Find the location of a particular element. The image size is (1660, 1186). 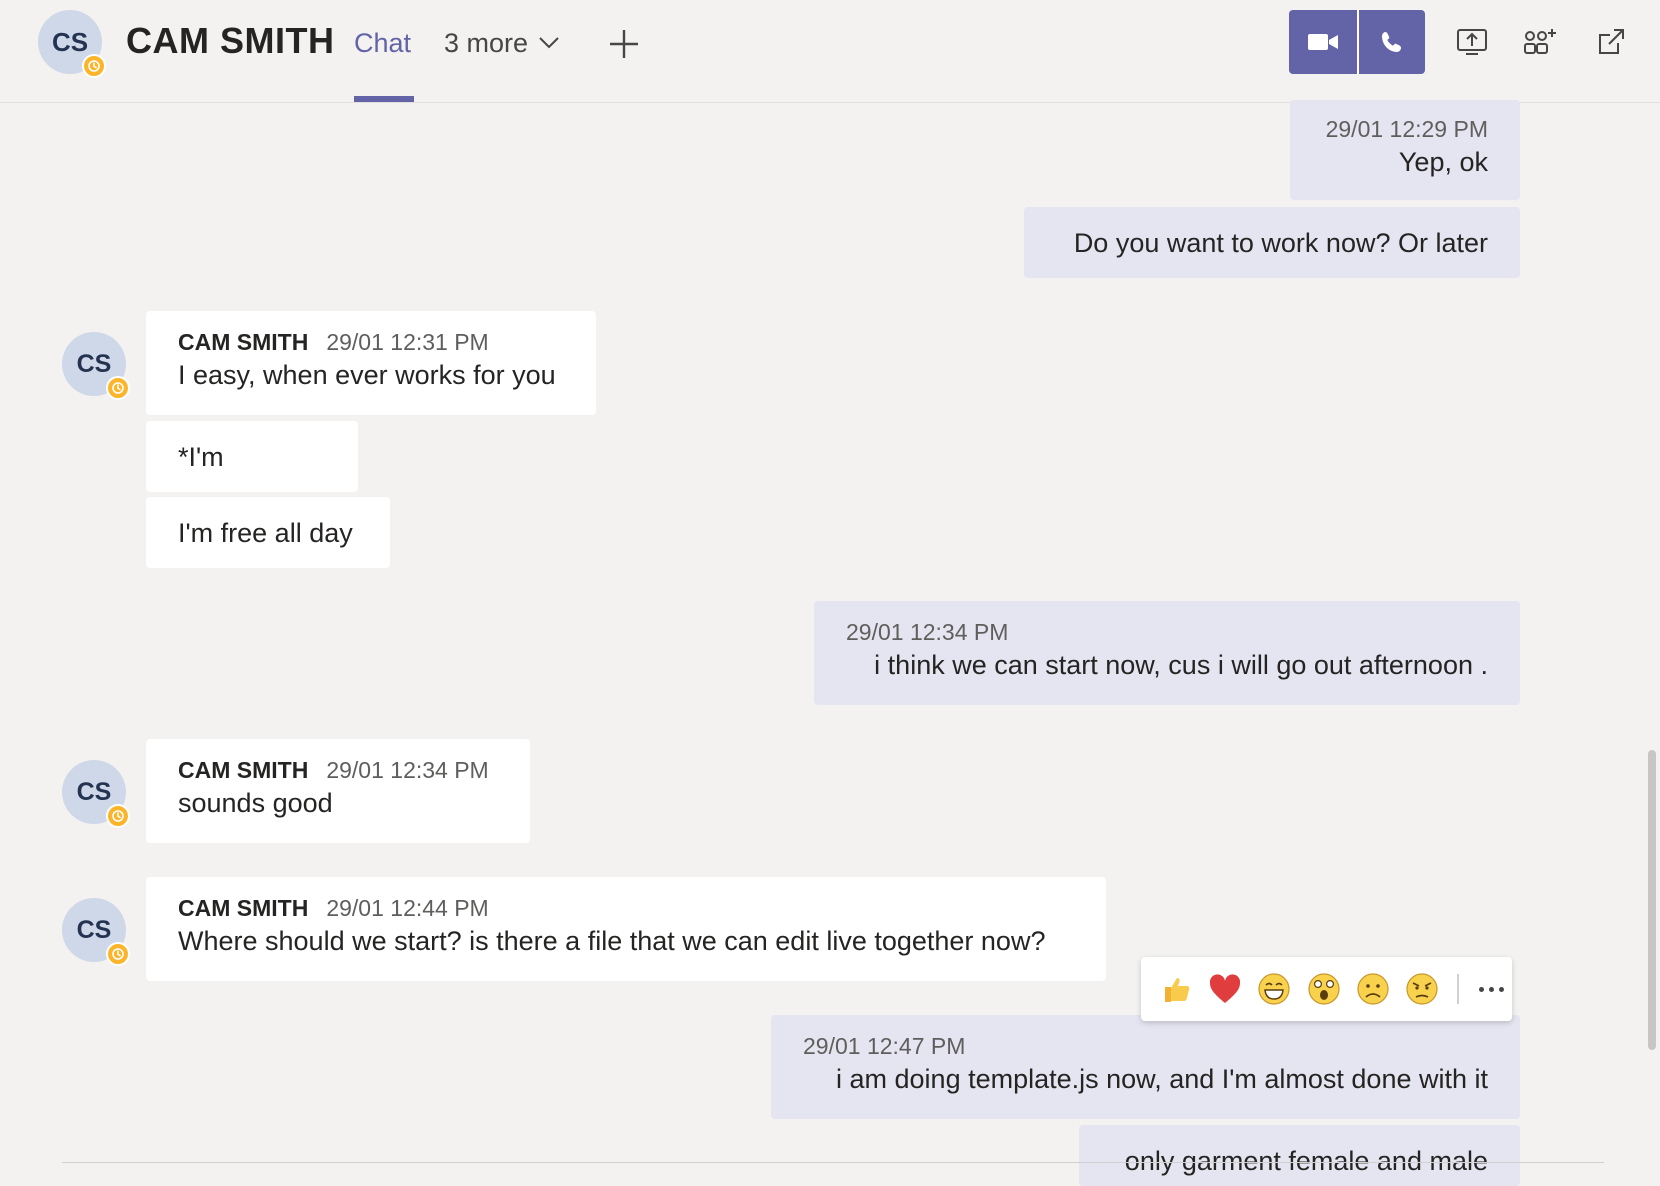

message-text: *I'm is located at coordinates (201, 457).